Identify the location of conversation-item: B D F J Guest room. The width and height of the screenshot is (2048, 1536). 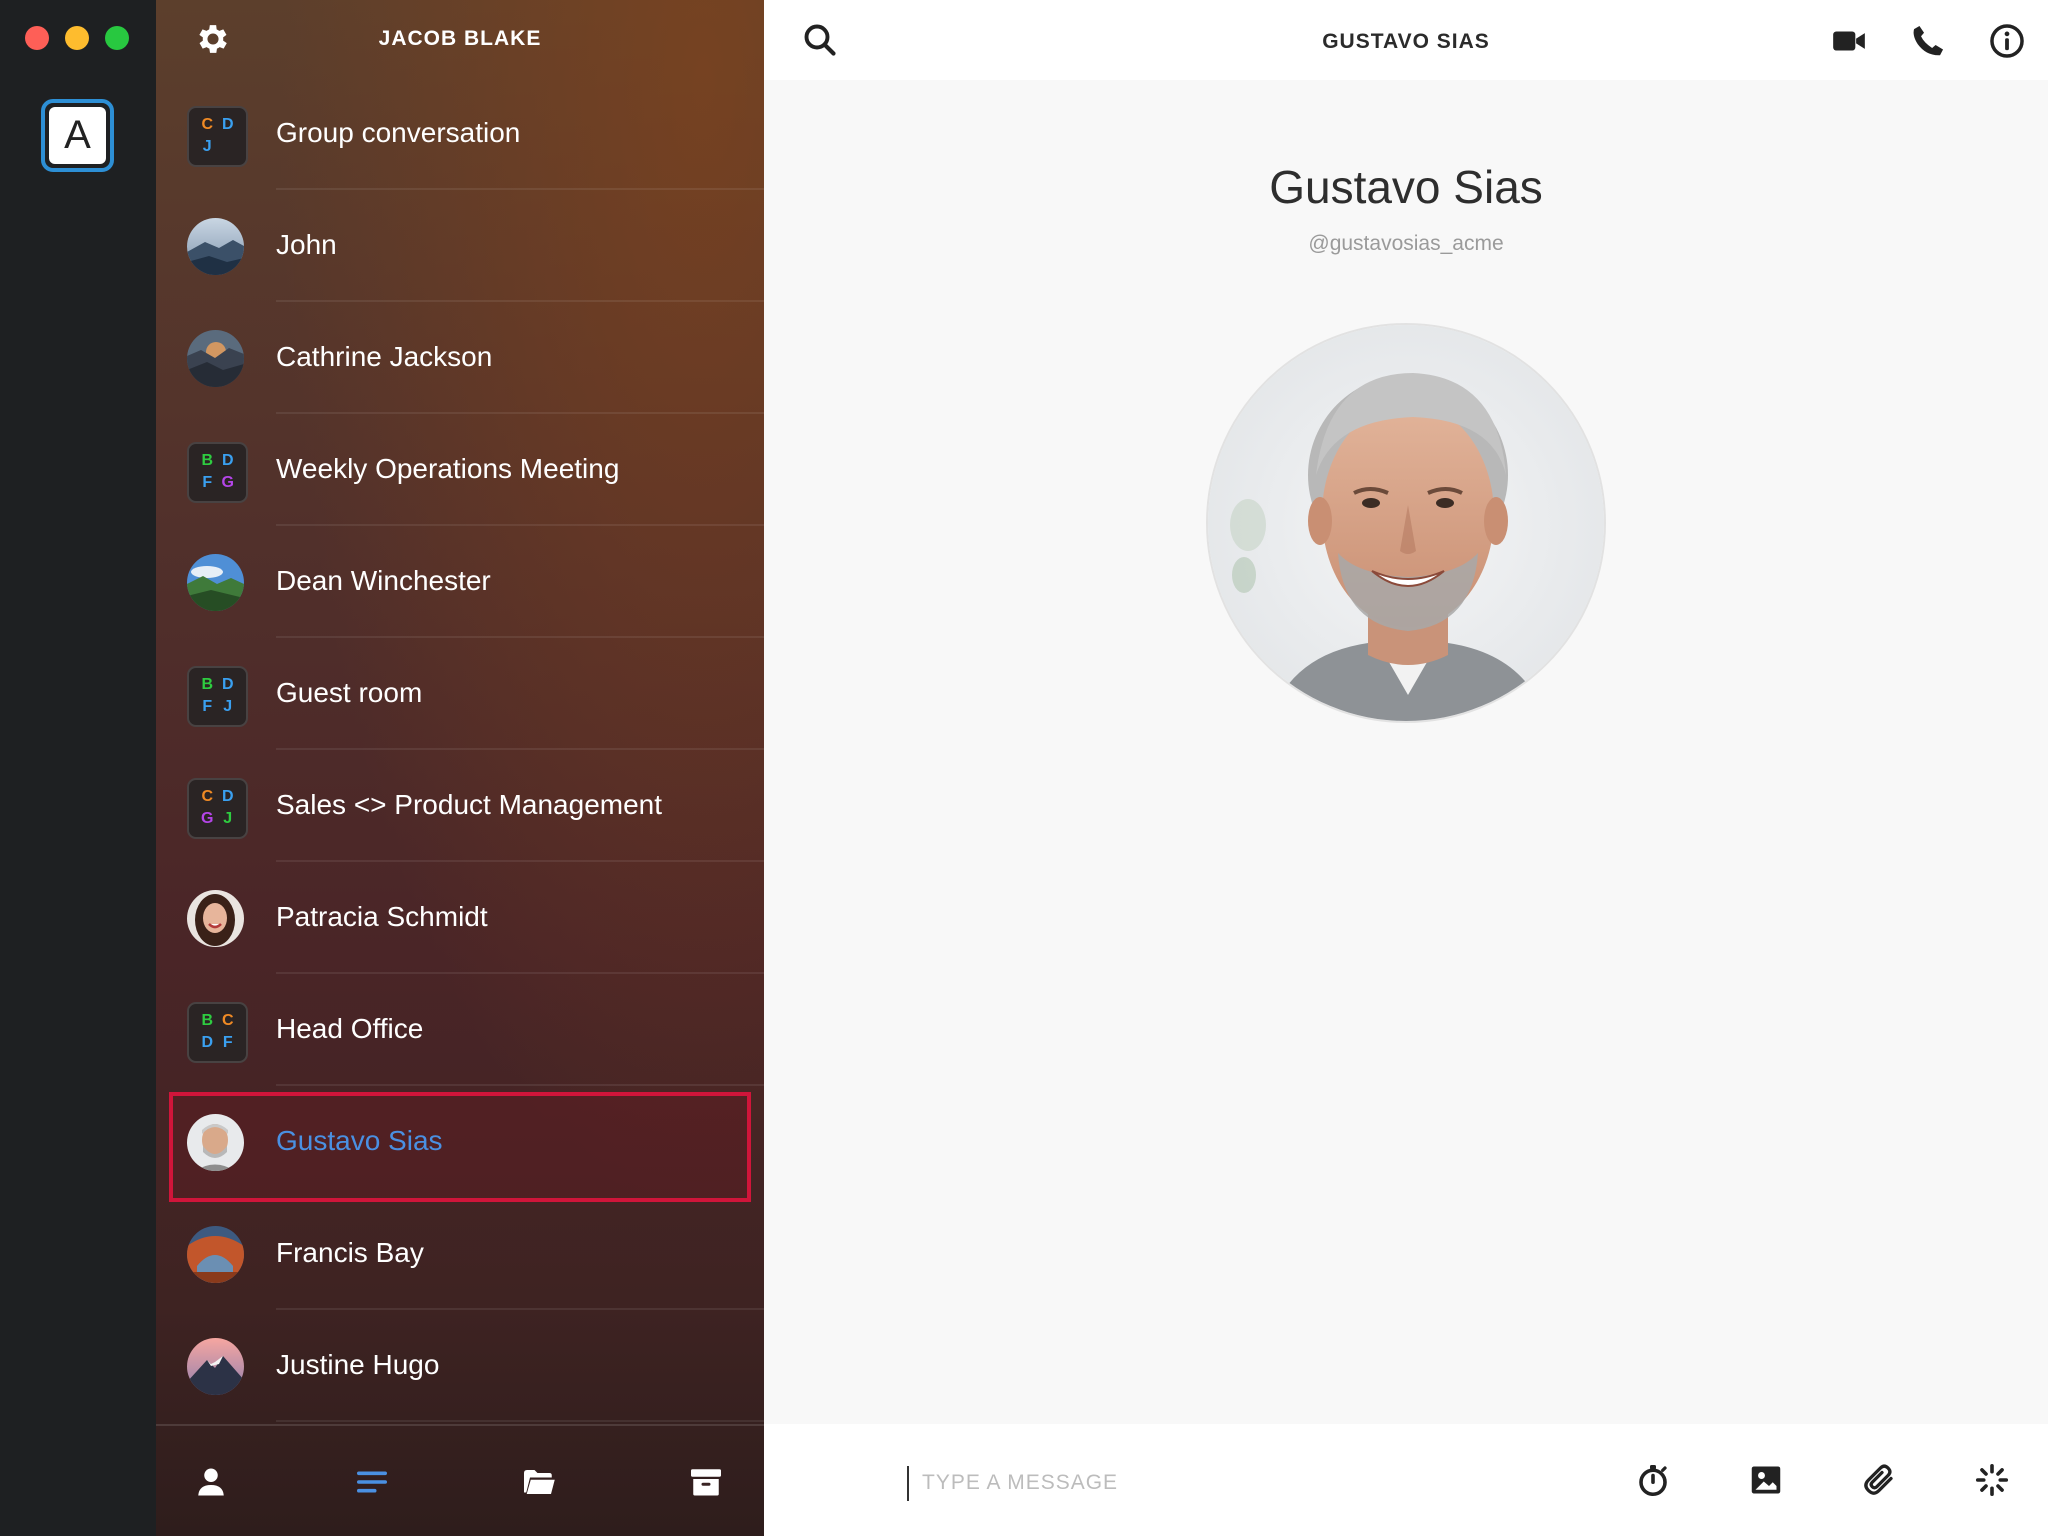
(460, 694).